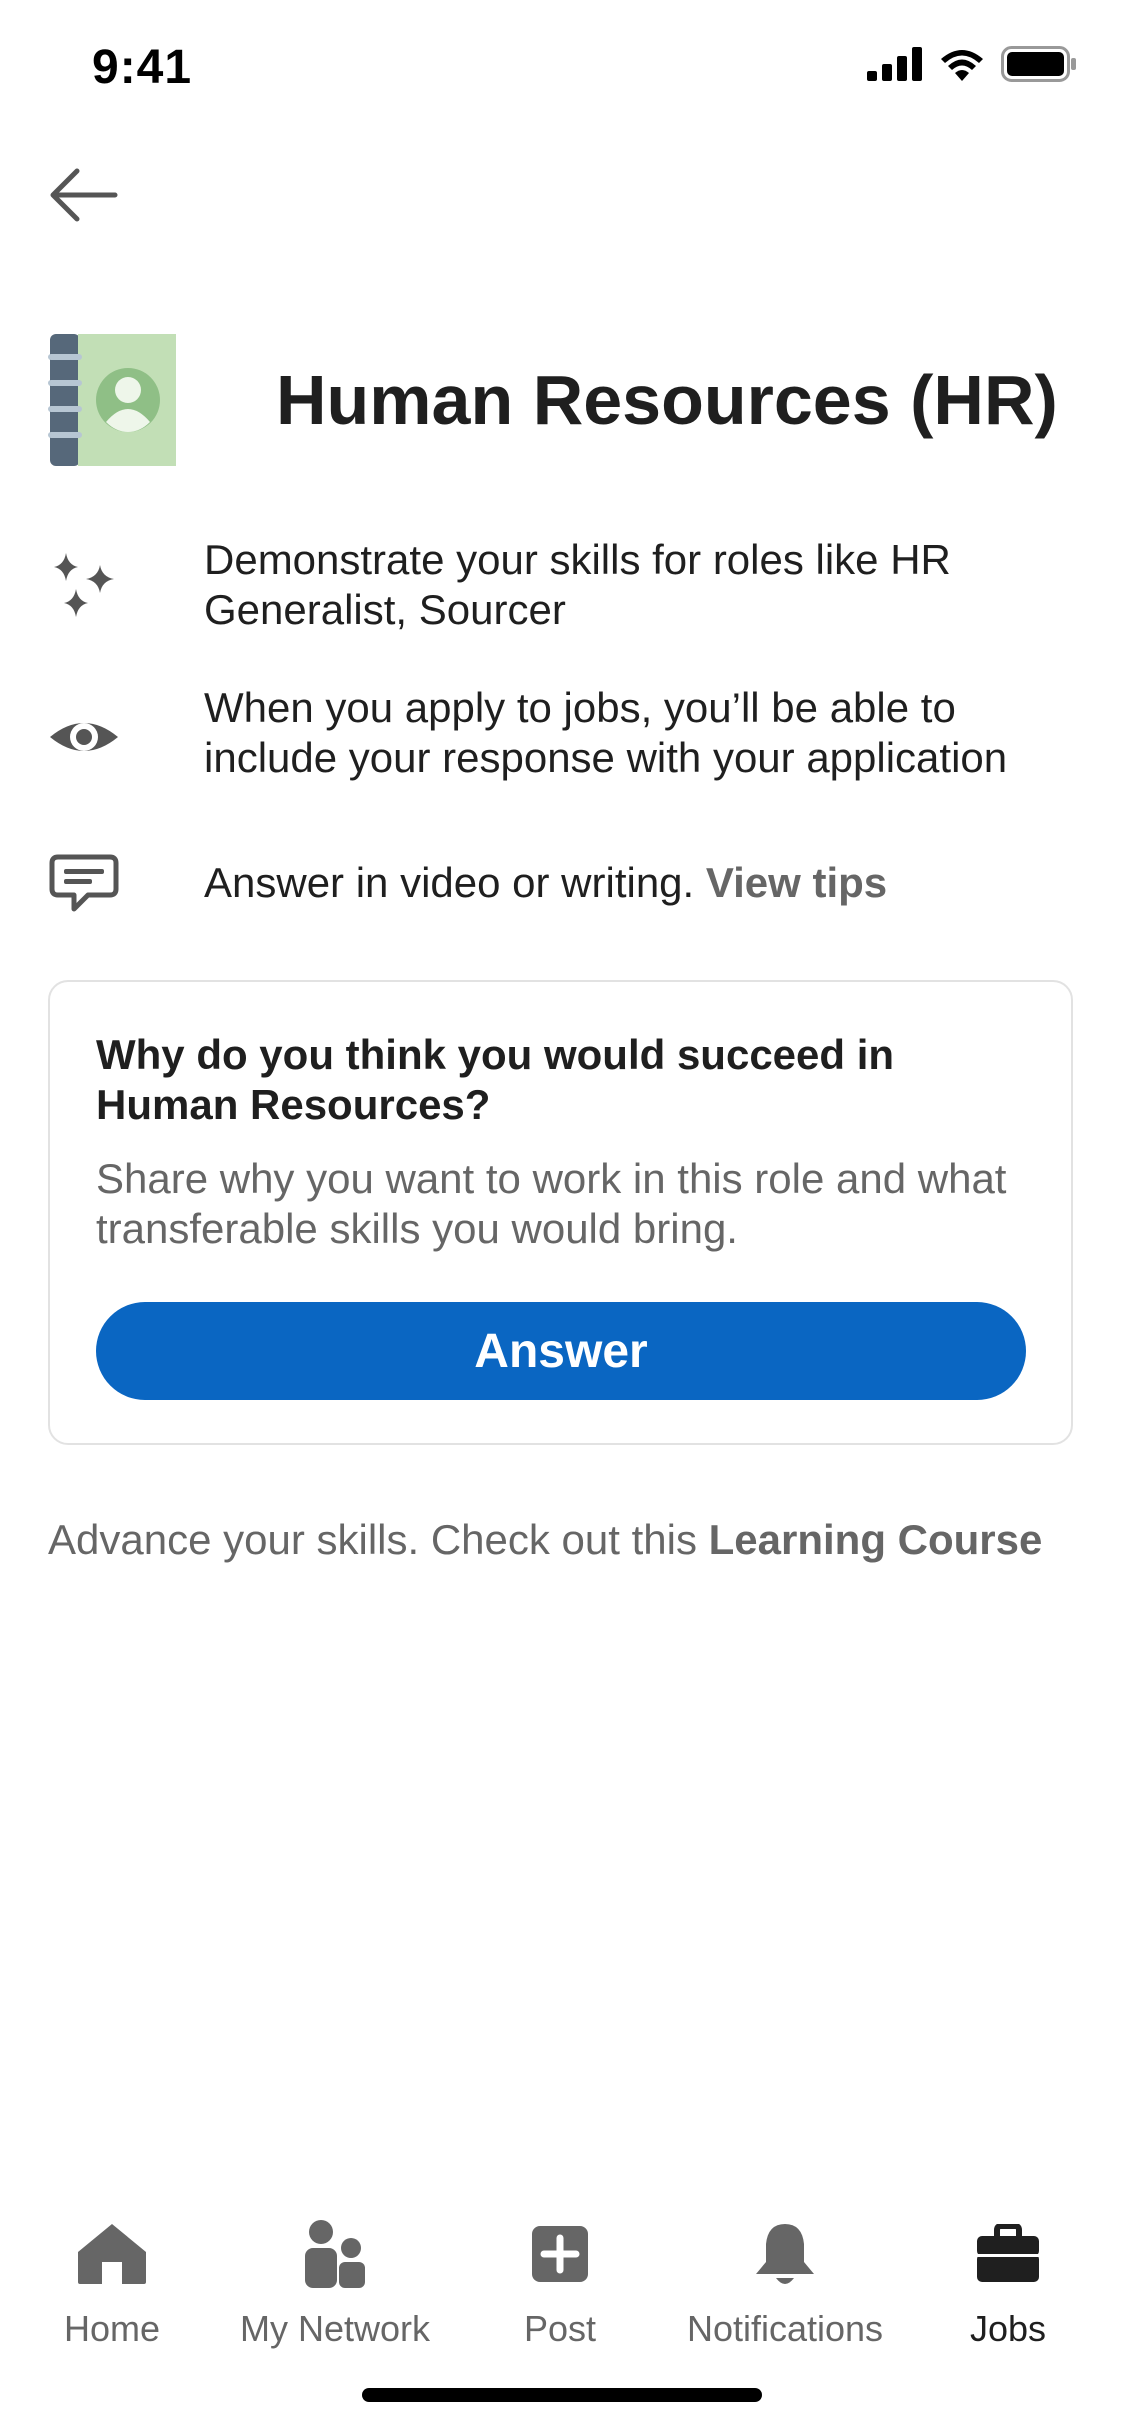 The height and width of the screenshot is (2436, 1125). Describe the element at coordinates (562, 2395) in the screenshot. I see `home-indicator` at that location.